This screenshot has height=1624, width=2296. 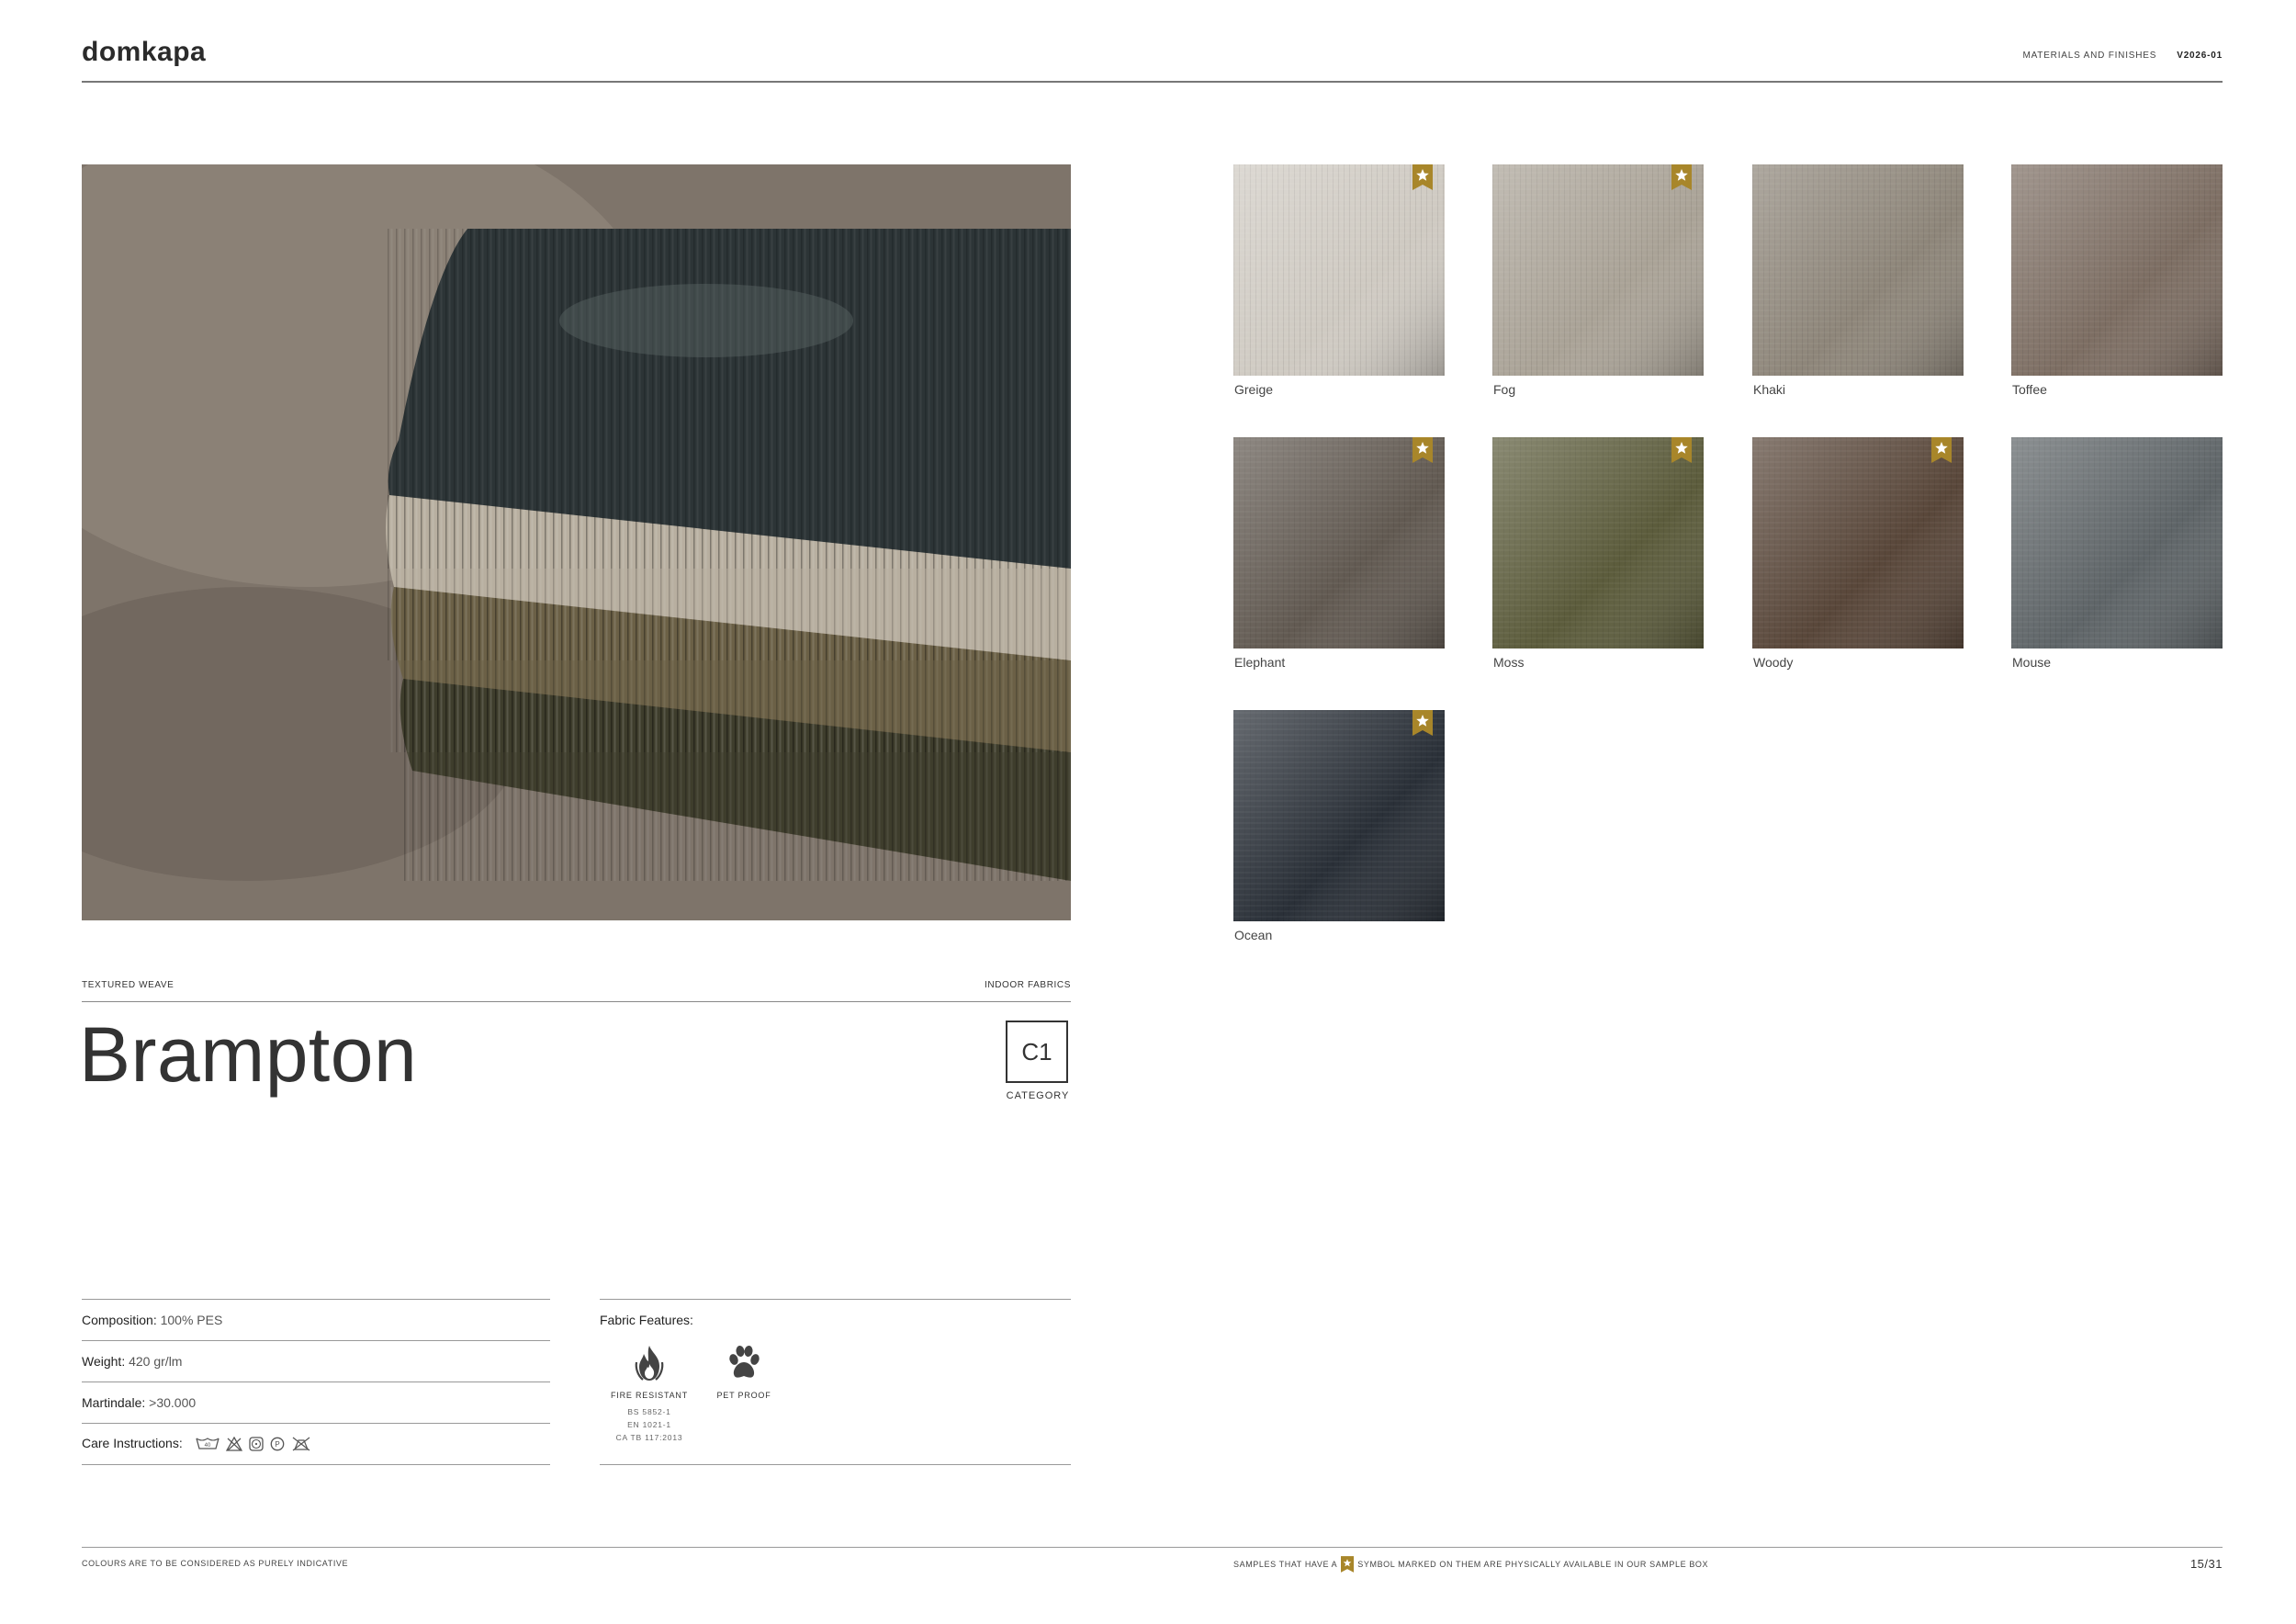 What do you see at coordinates (1769, 389) in the screenshot?
I see `swatch-name: Khaki` at bounding box center [1769, 389].